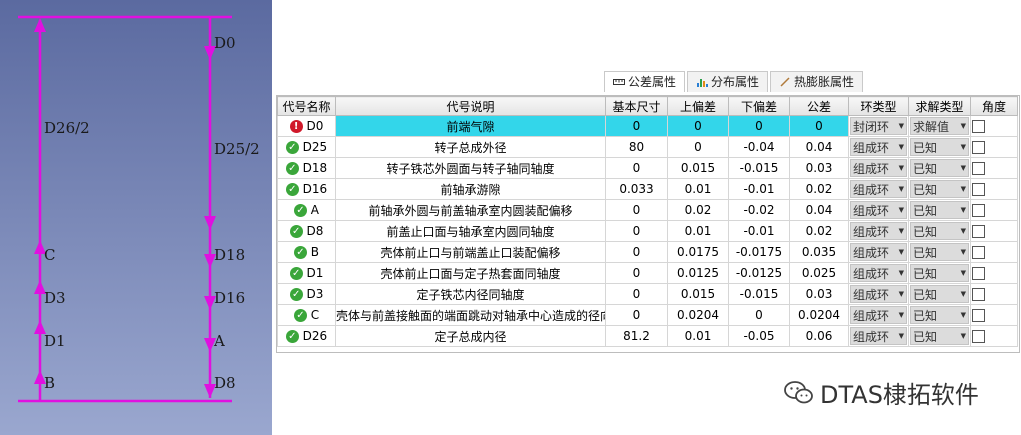 The width and height of the screenshot is (1021, 435). I want to click on desc-cell: 定子铁芯内径同轴度, so click(470, 294).